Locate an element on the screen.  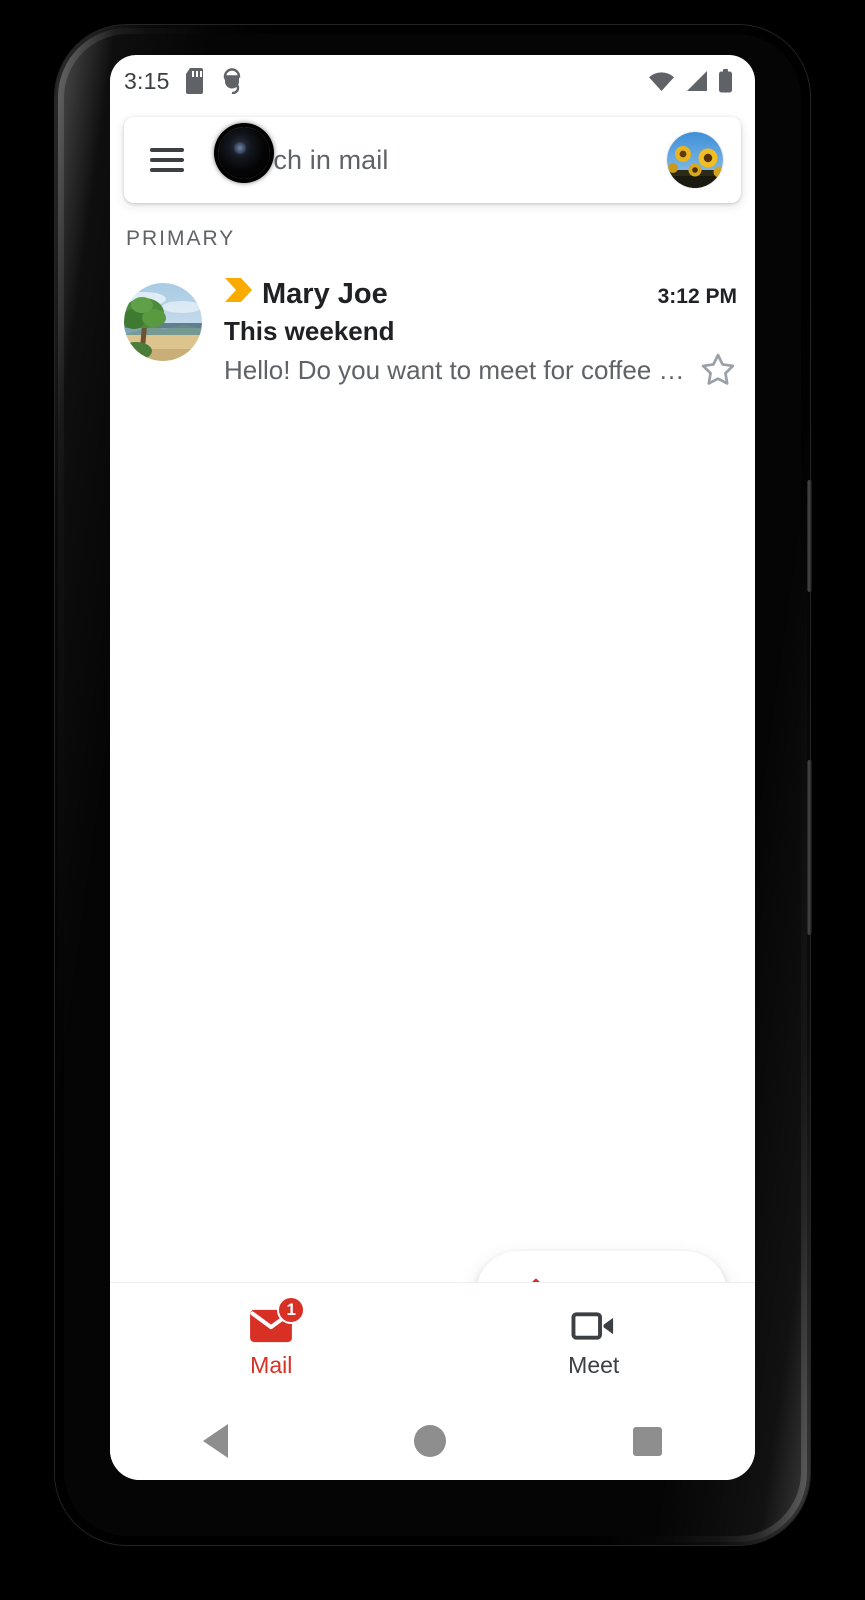
sender-avatar is located at coordinates (163, 322).